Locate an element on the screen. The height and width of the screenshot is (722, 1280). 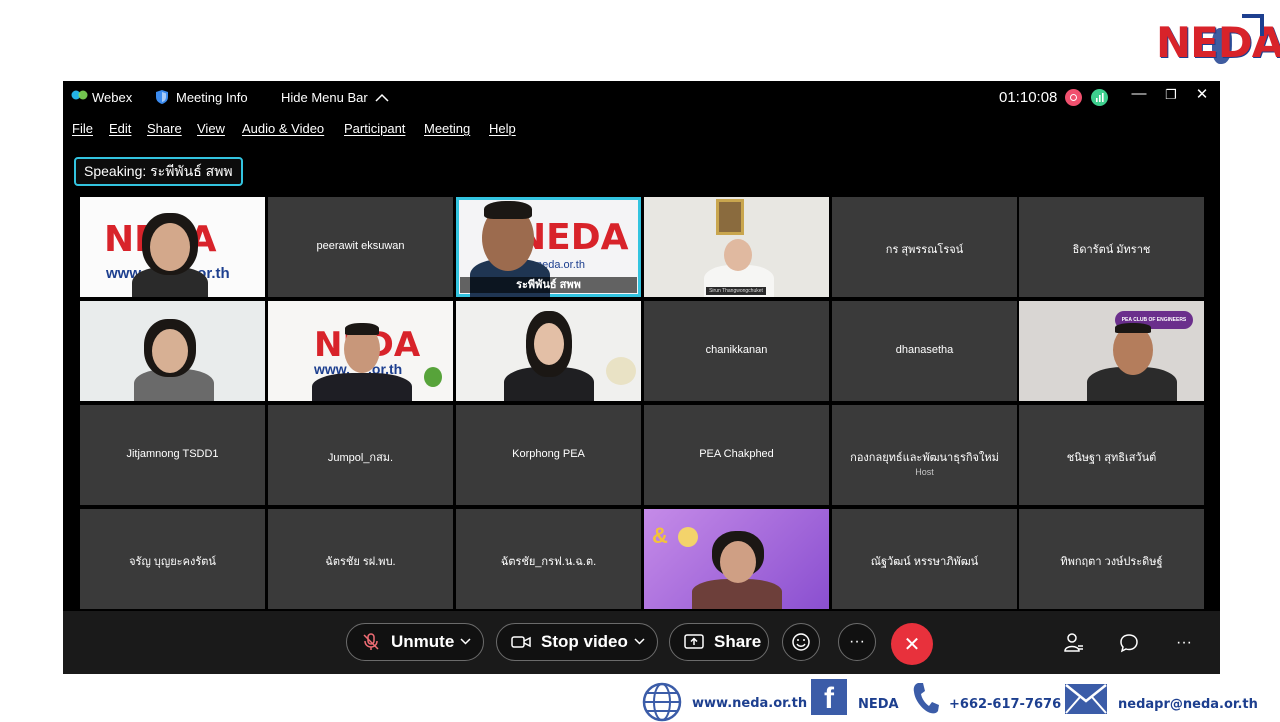
signal-bars-icon is located at coordinates (1100, 97).